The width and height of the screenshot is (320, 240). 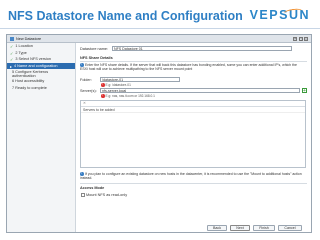 What do you see at coordinates (125, 16) in the screenshot?
I see `slide-title: NFS Datastore Name and Configuration` at bounding box center [125, 16].